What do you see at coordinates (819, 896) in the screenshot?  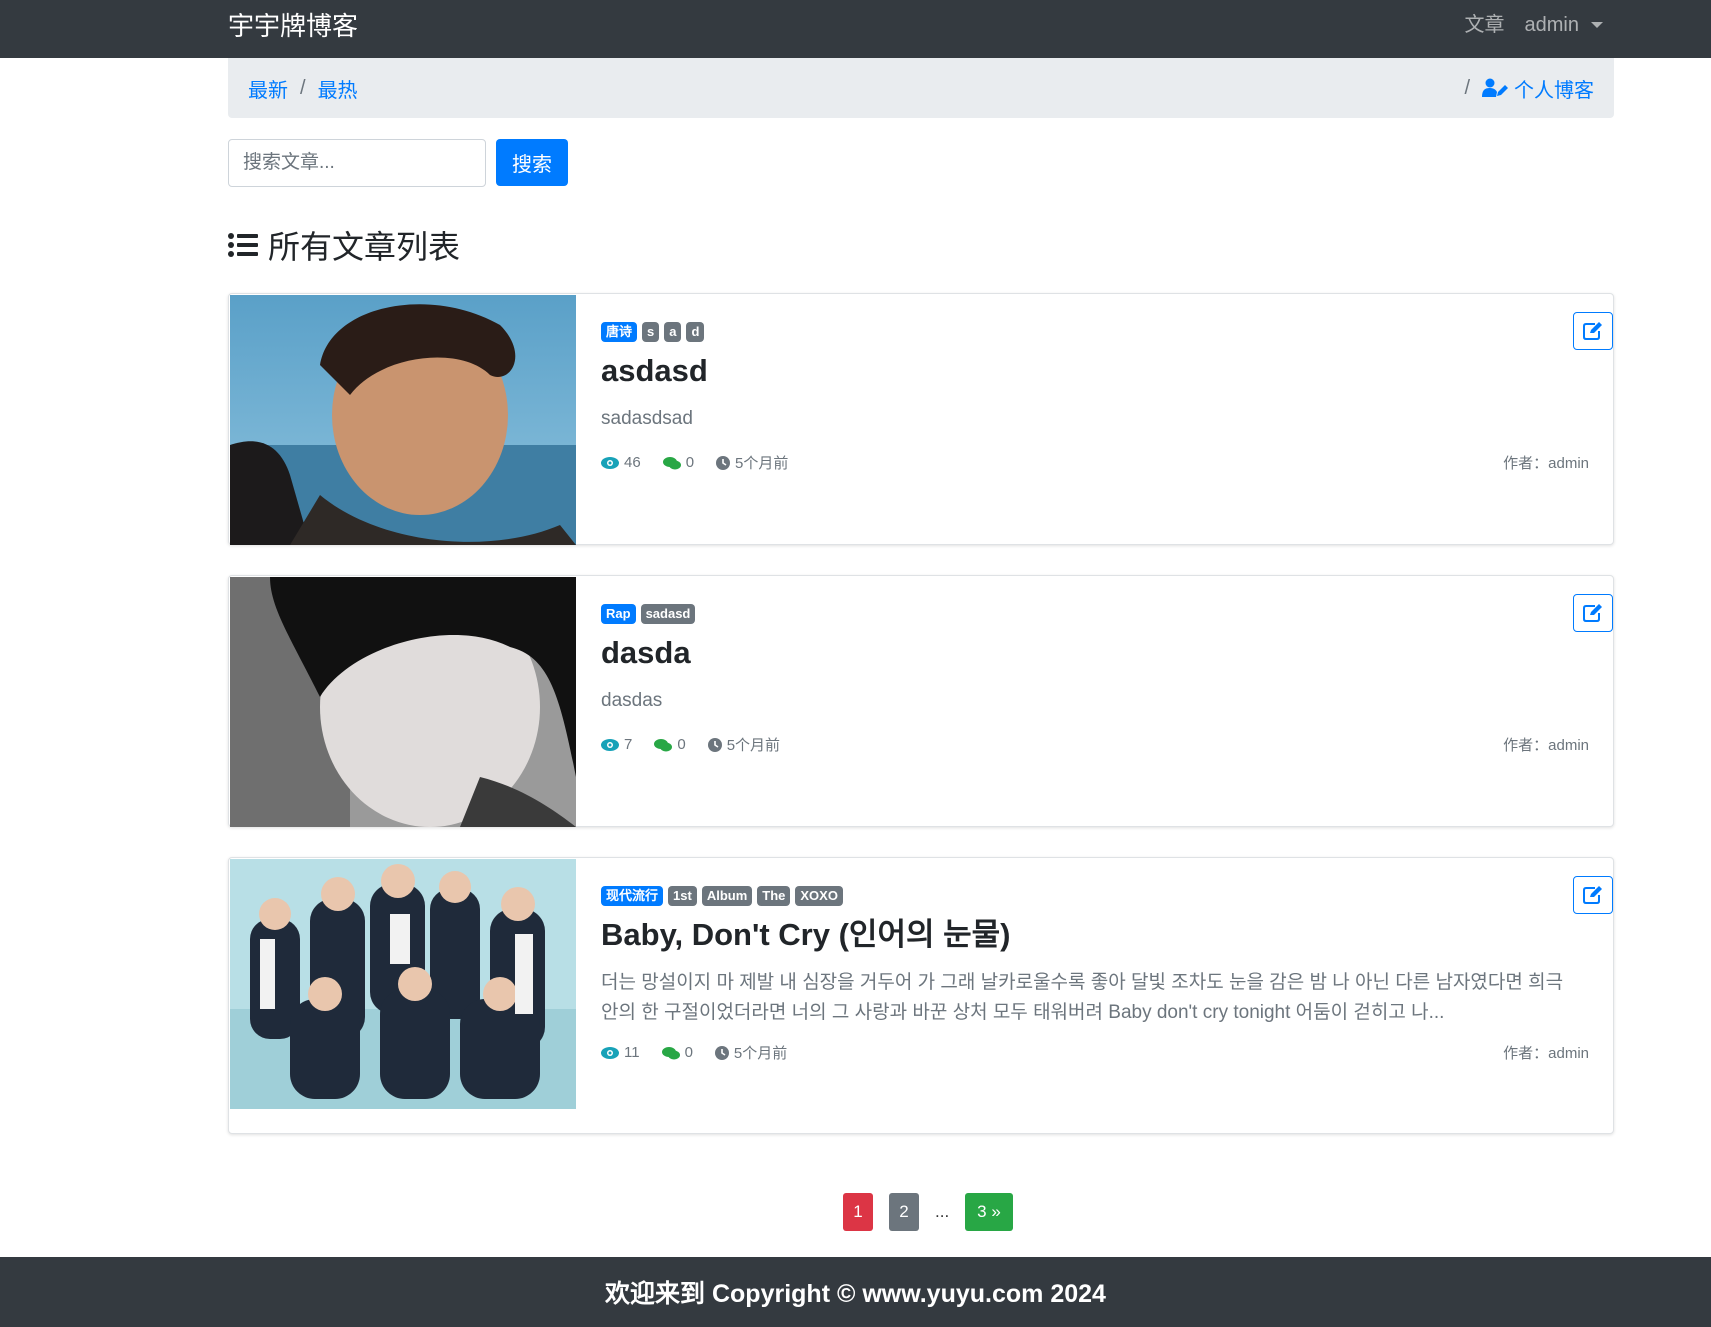 I see `tag-badge: XOXO` at bounding box center [819, 896].